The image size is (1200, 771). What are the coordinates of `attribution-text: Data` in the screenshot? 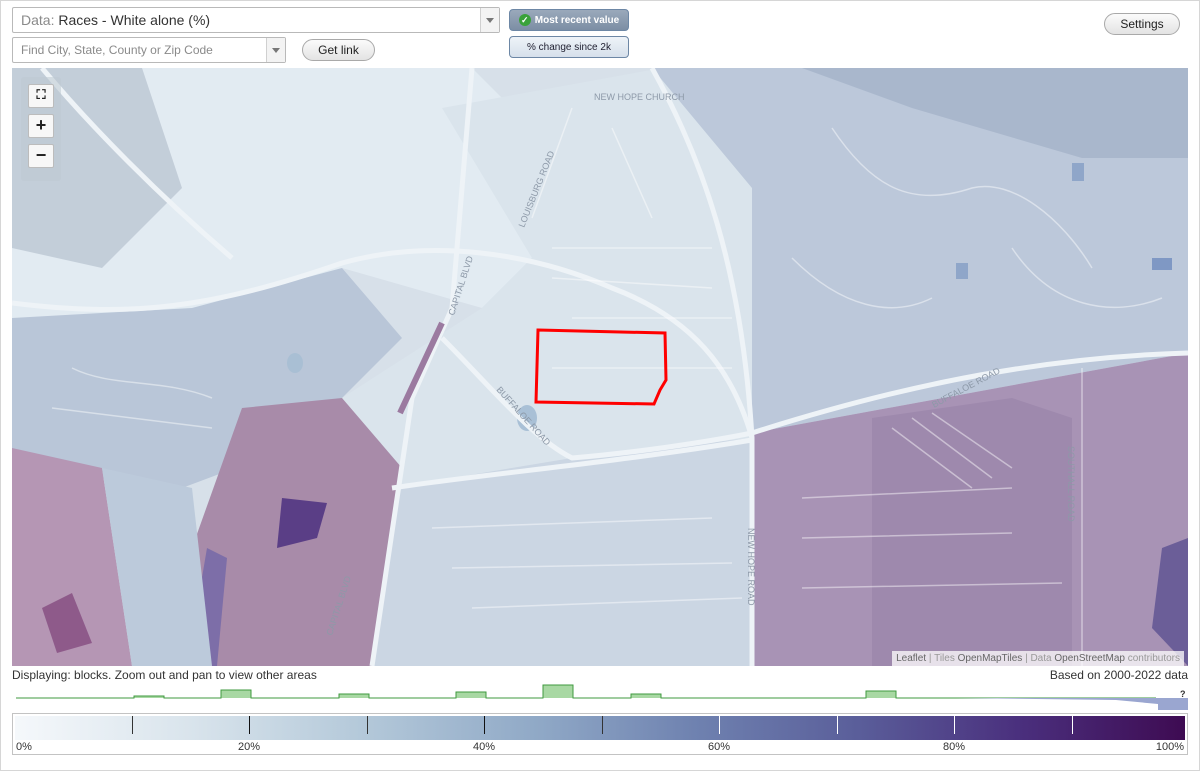 It's located at (1041, 658).